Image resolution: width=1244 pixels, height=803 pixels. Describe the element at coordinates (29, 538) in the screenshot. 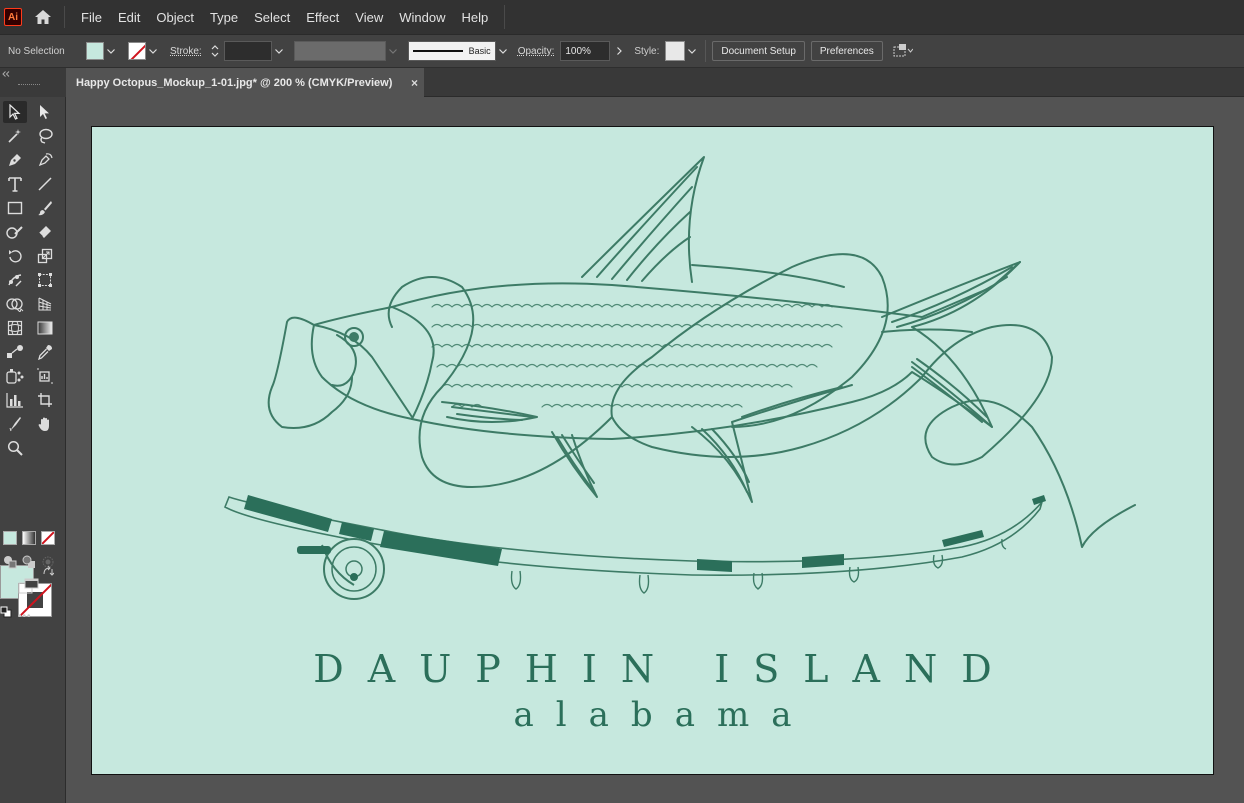

I see `gradient-mode-icon` at that location.